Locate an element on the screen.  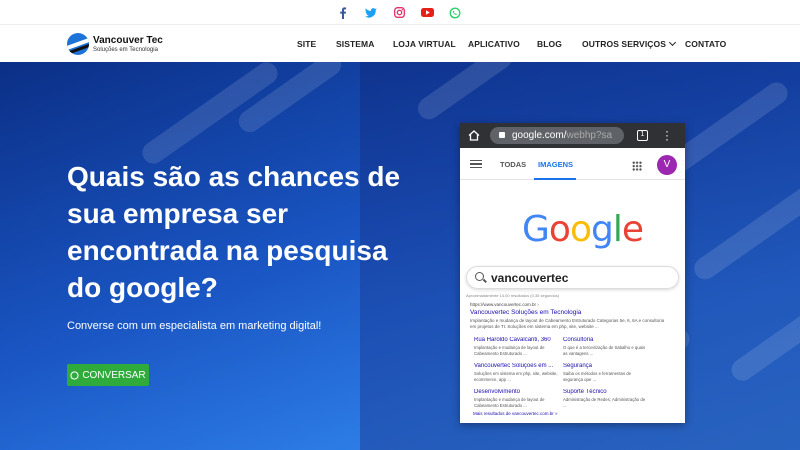
tab-indicator is located at coordinates (555, 179).